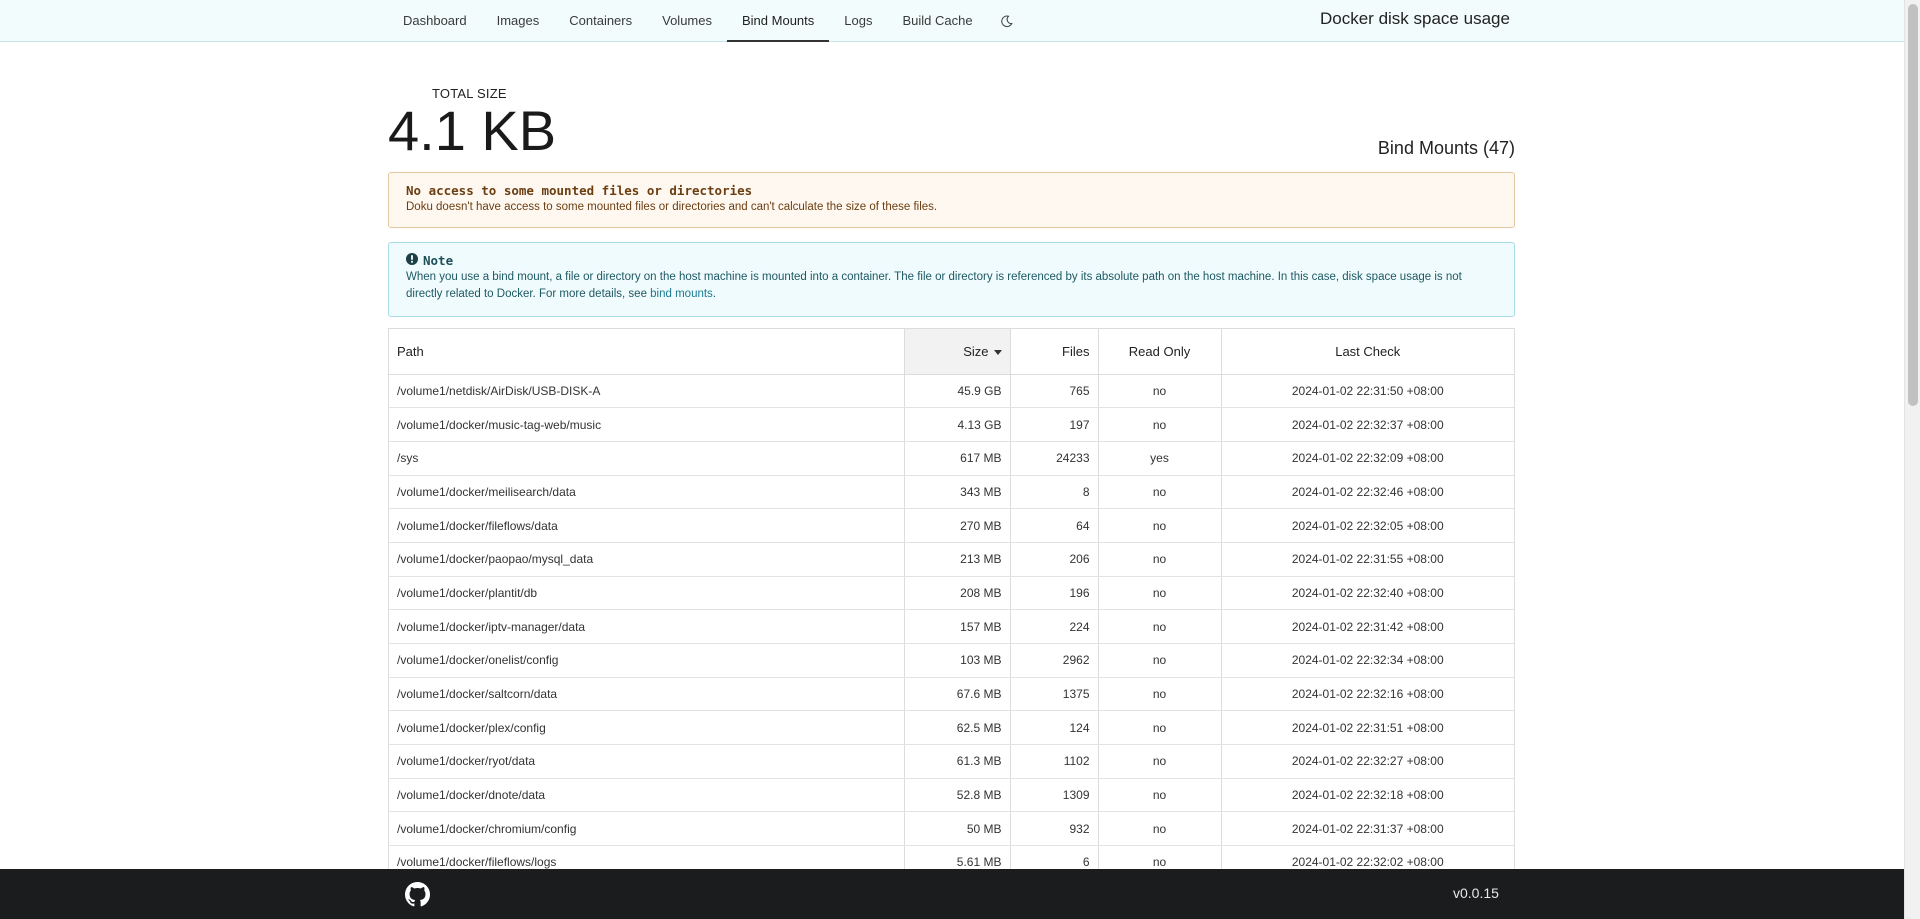  I want to click on cell-path: /volume1/netdisk/AirDisk/USB-DISK-A, so click(646, 391).